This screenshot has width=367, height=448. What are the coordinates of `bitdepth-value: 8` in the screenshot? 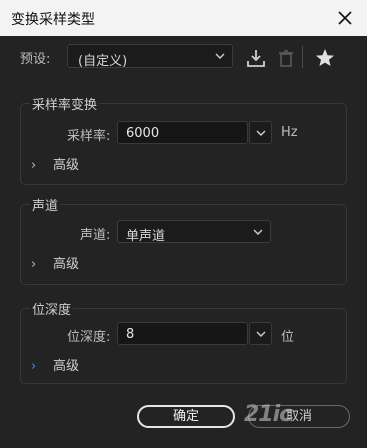 It's located at (130, 334).